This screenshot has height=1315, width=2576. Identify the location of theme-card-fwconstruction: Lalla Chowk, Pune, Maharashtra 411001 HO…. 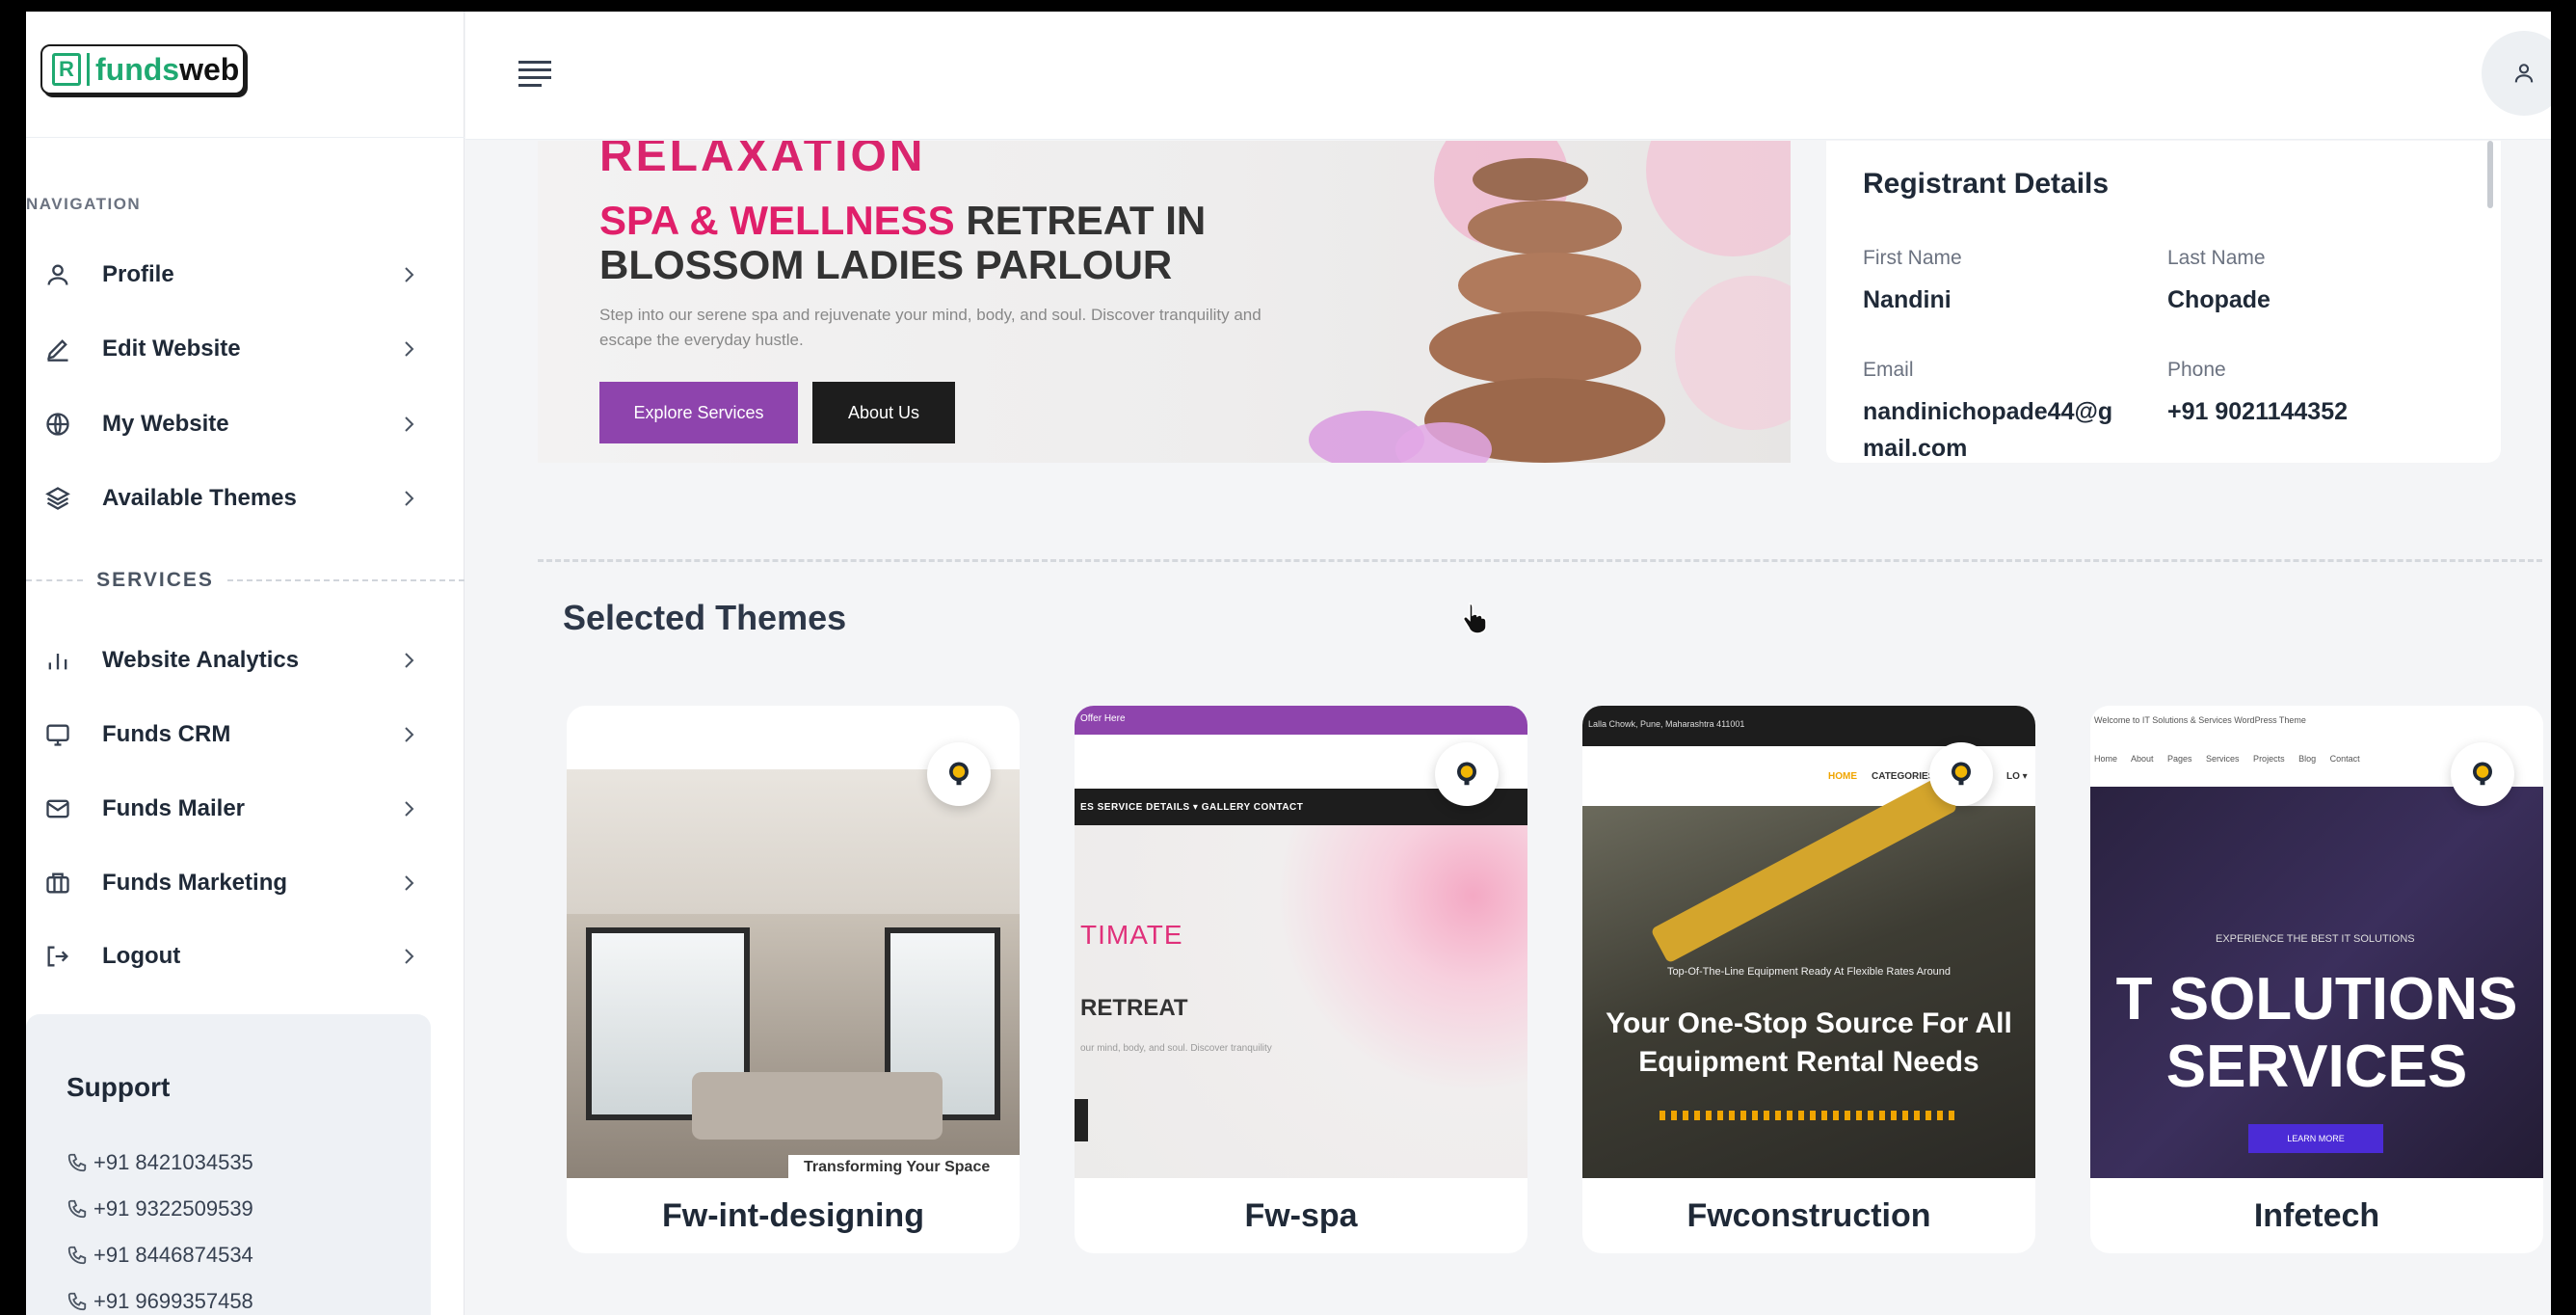
(1808, 979).